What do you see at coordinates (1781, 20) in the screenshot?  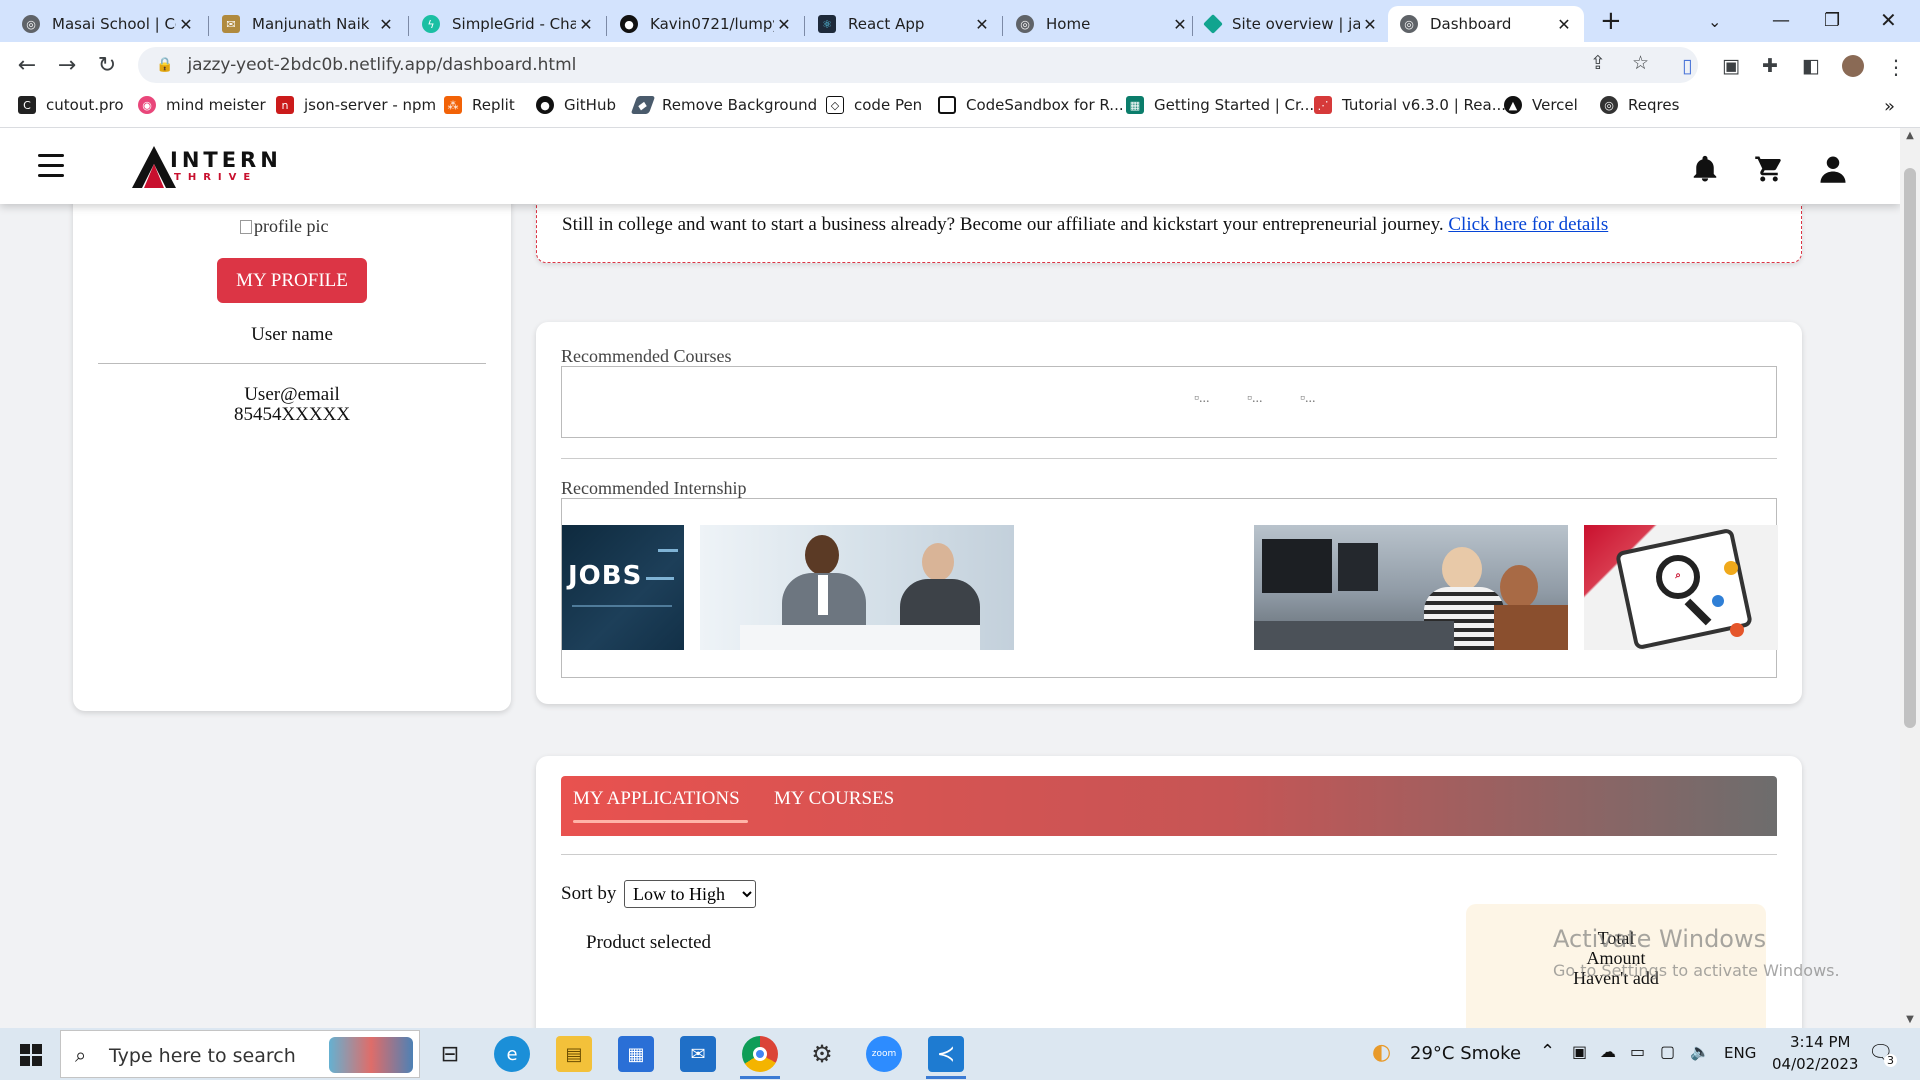 I see `minimize-icon: —` at bounding box center [1781, 20].